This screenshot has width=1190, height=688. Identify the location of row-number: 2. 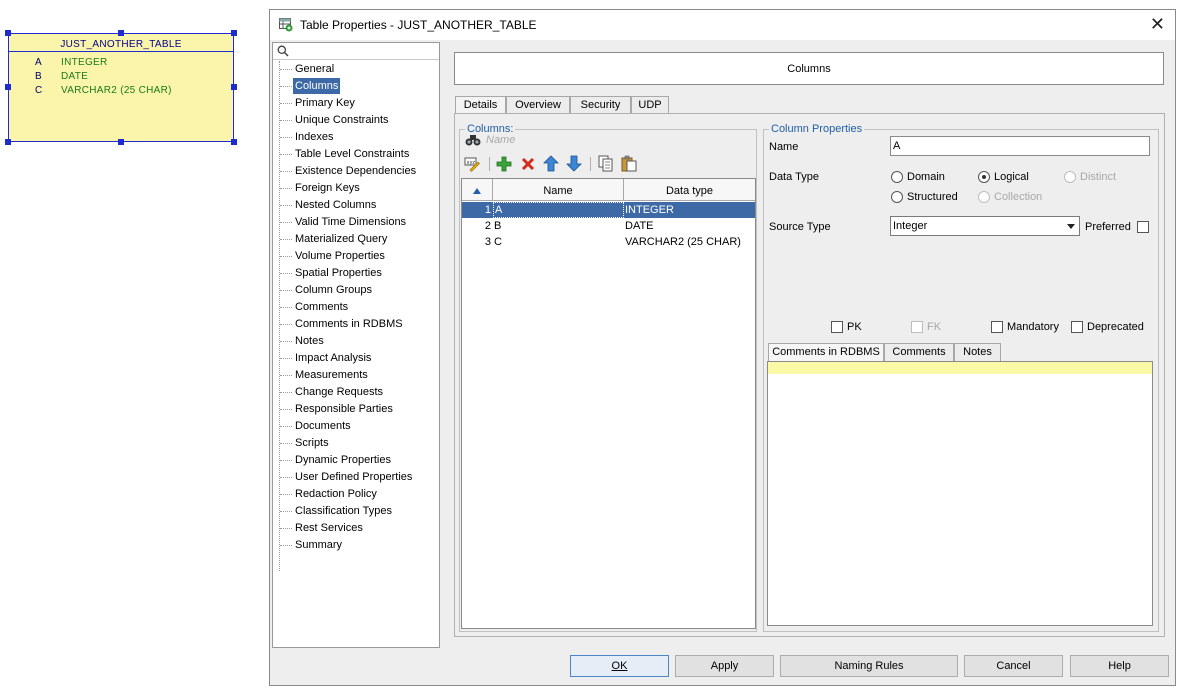
(476, 226).